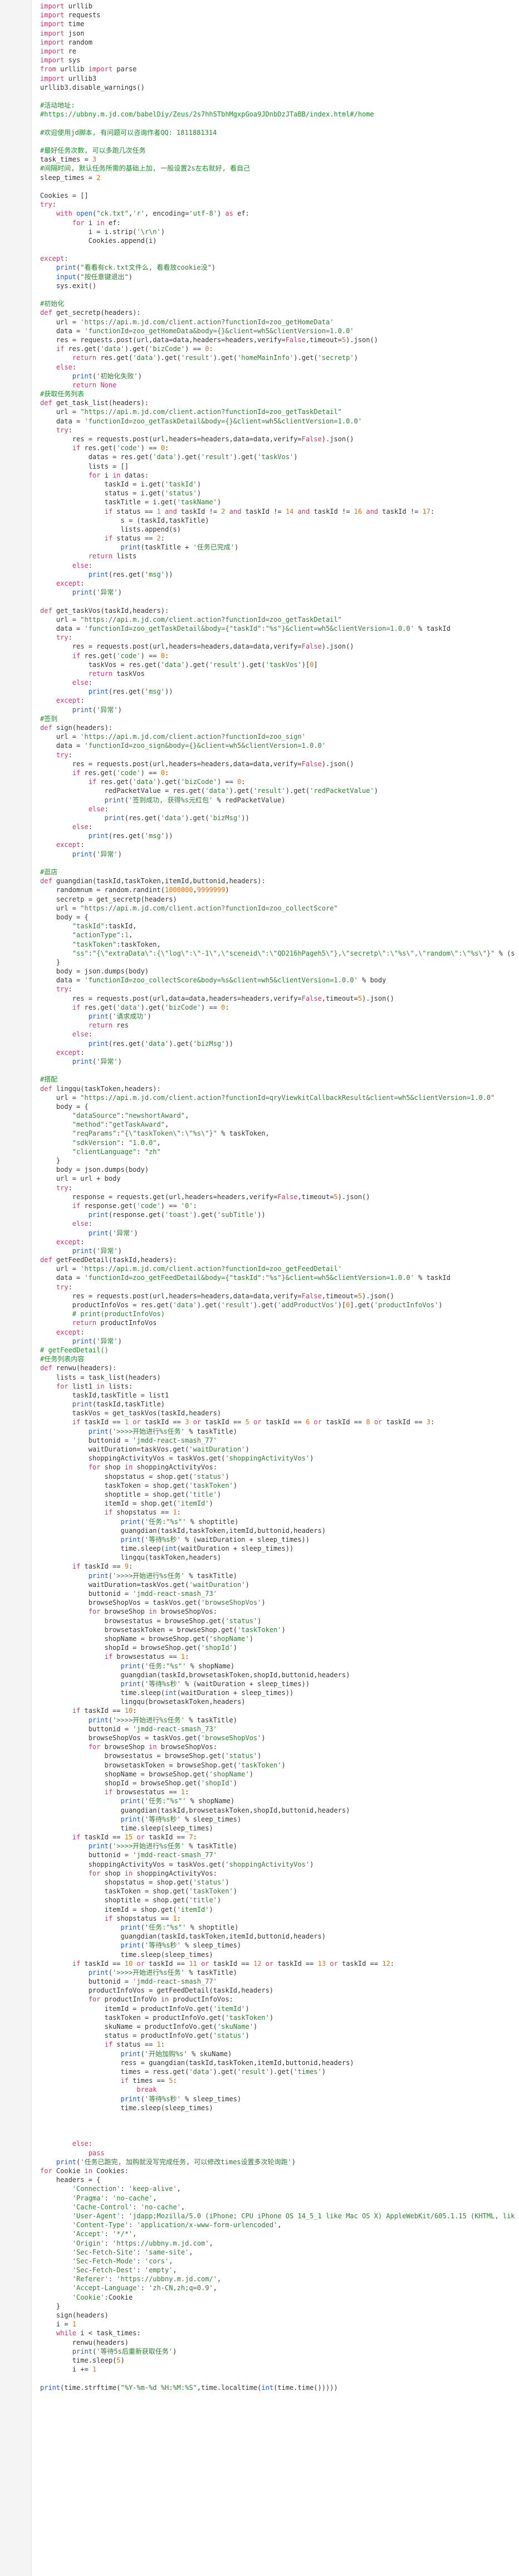  What do you see at coordinates (277, 1160) in the screenshot?
I see `code-line: 129 }` at bounding box center [277, 1160].